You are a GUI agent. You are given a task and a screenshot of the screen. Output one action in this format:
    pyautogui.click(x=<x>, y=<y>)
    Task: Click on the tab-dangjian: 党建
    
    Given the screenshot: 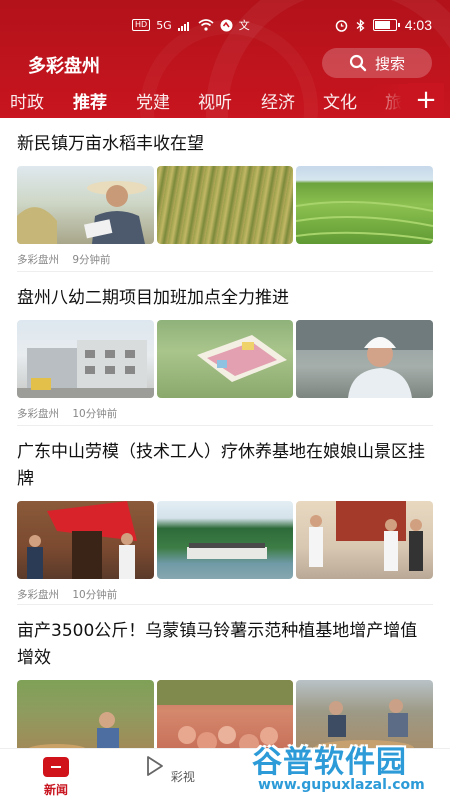 What is the action you would take?
    pyautogui.click(x=153, y=100)
    